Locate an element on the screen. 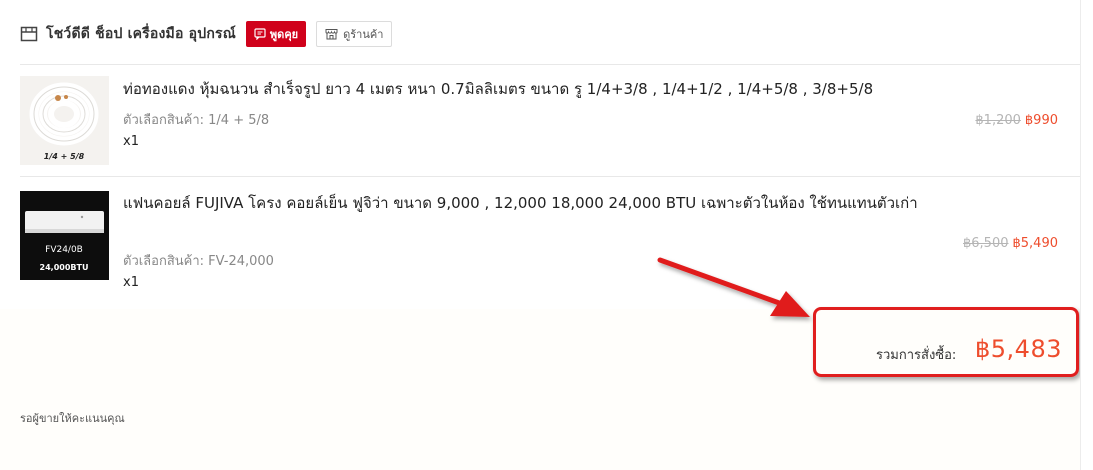 Image resolution: width=1093 pixels, height=470 pixels. sale-price: ฿5,490 is located at coordinates (1035, 243).